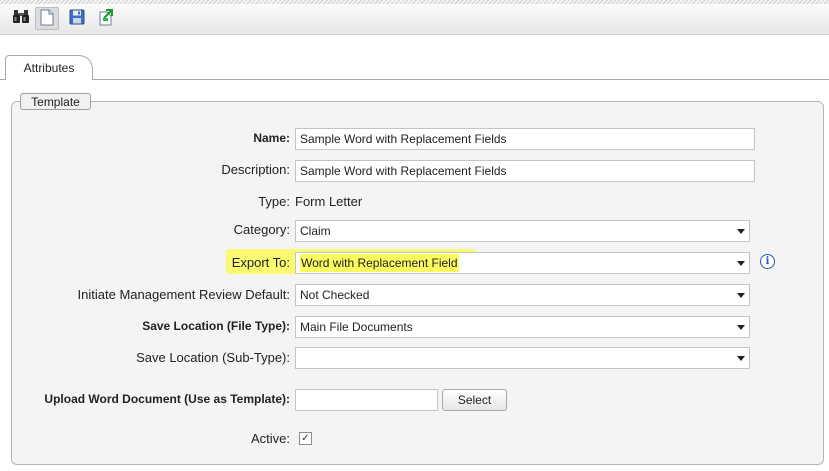 Image resolution: width=829 pixels, height=471 pixels. What do you see at coordinates (167, 399) in the screenshot?
I see `upload-label: Upload Word Document (Use as Template):` at bounding box center [167, 399].